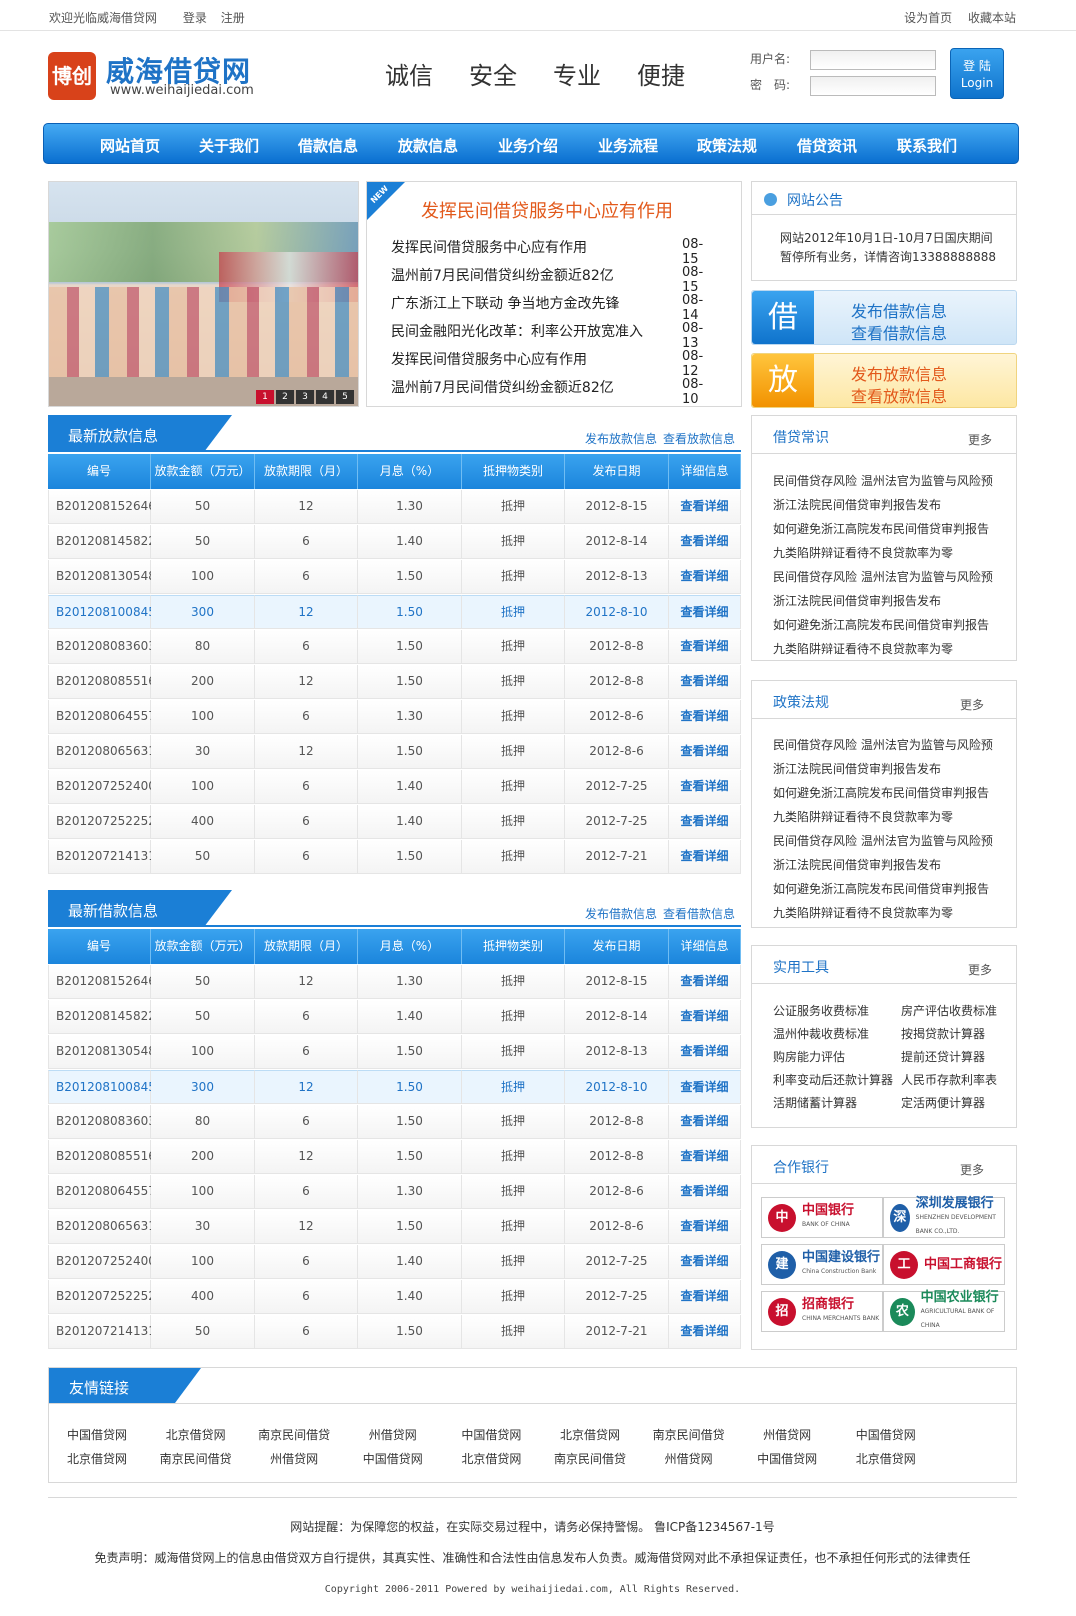 The image size is (1076, 1616). I want to click on news-item: 民间金融阳光化改革：利率公开放宽准入 08-13, so click(551, 336).